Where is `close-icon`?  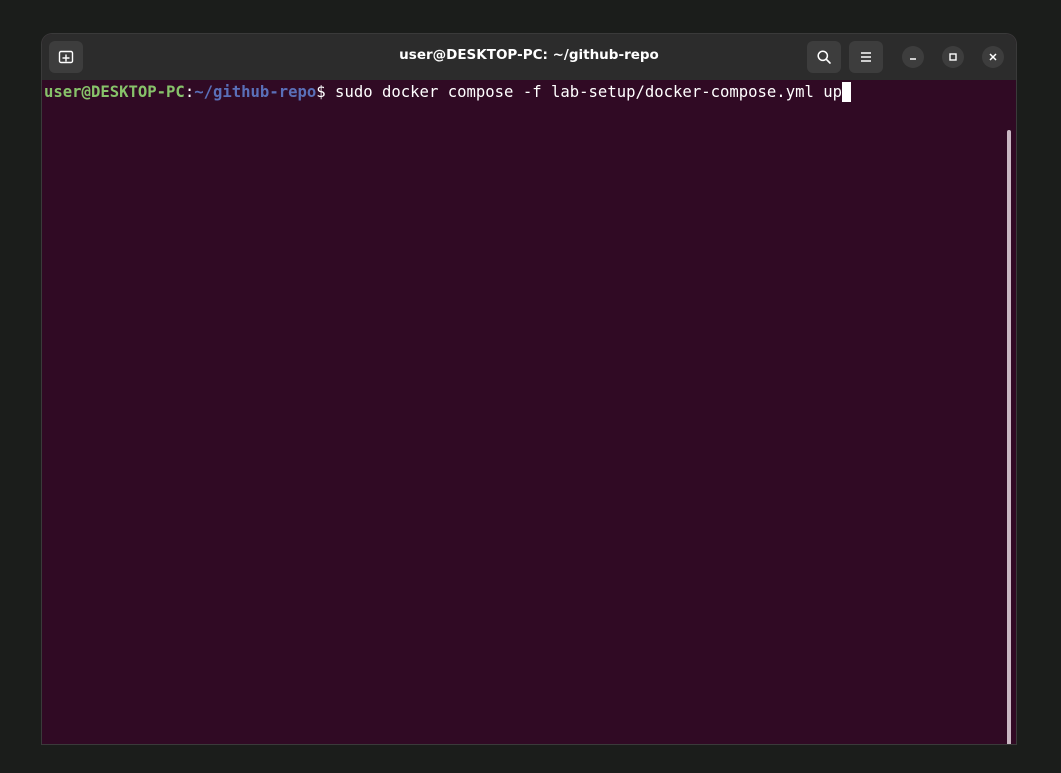 close-icon is located at coordinates (993, 57).